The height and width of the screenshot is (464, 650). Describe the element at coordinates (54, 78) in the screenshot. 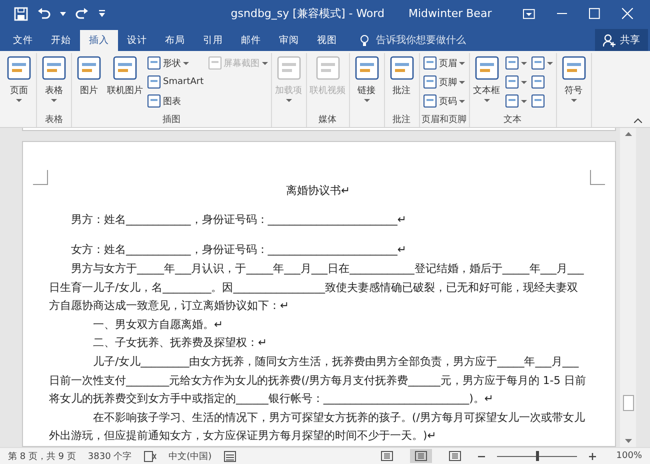

I see `ribbon-button: 表格` at that location.